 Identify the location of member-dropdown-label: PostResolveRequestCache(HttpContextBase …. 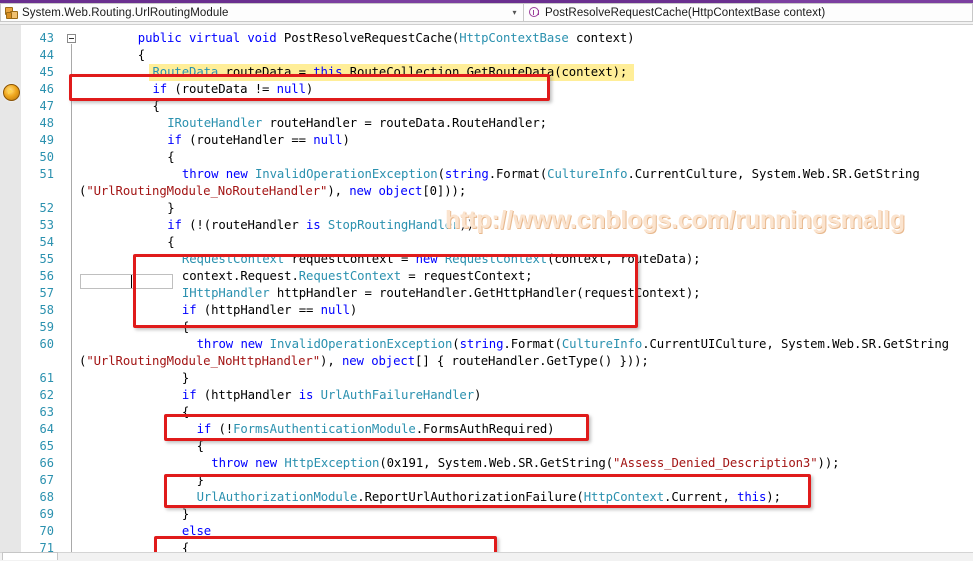
(685, 12).